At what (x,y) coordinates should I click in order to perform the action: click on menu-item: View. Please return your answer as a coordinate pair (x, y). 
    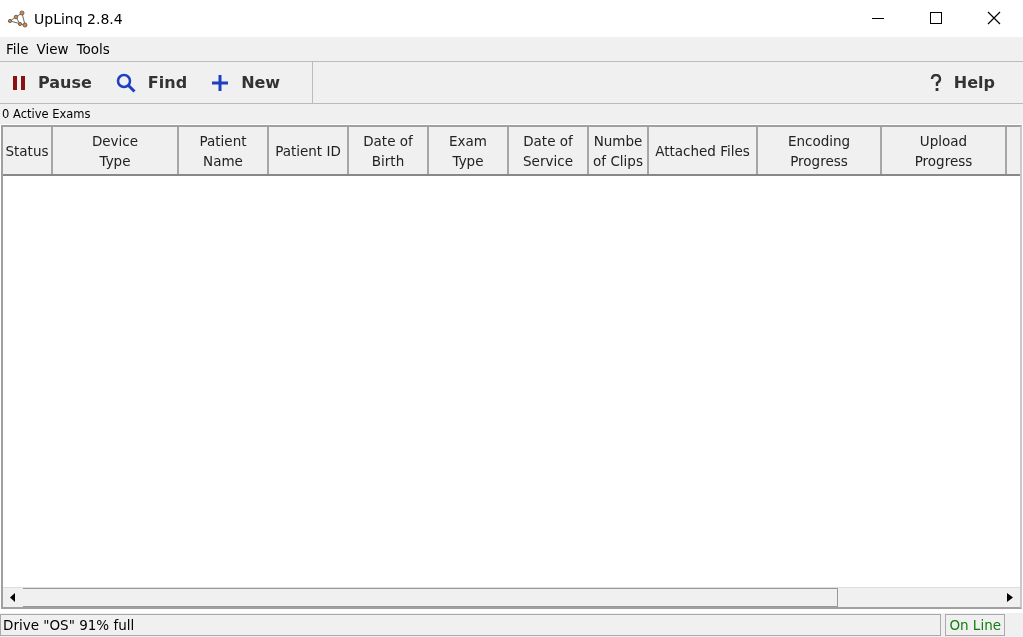
    Looking at the image, I should click on (52, 49).